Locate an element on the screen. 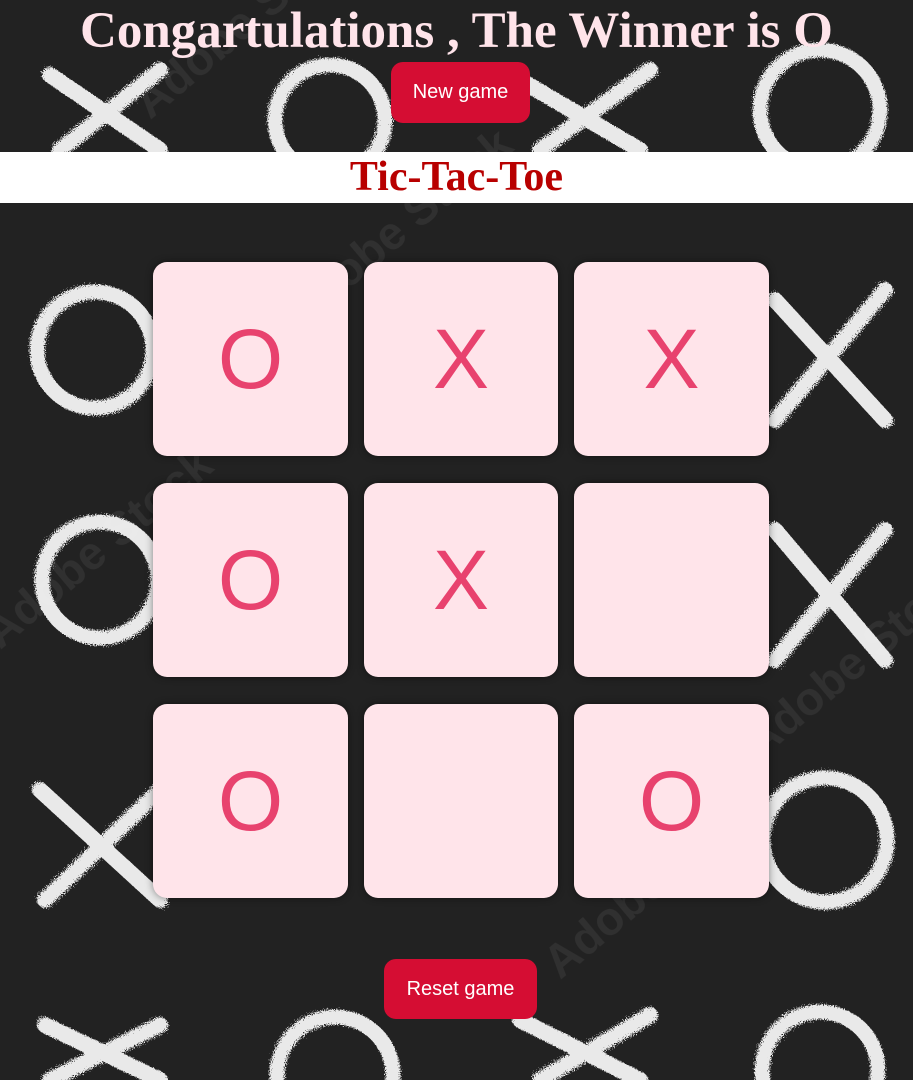 This screenshot has height=1080, width=913. page-title: Tic-Tac-Toe is located at coordinates (456, 177).